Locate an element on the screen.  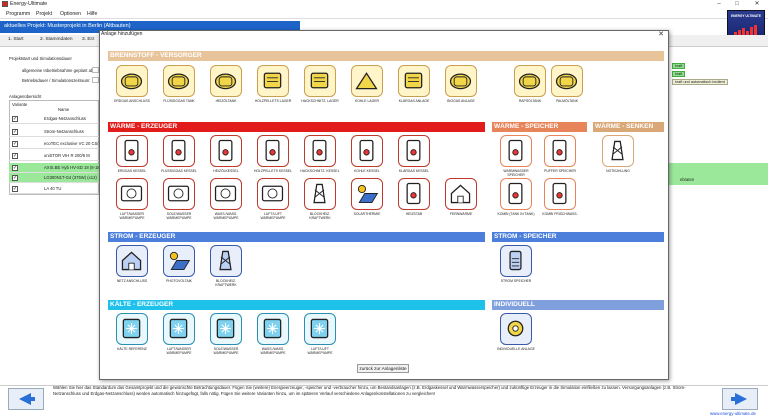
tile-district-heating is located at coordinates (461, 194).